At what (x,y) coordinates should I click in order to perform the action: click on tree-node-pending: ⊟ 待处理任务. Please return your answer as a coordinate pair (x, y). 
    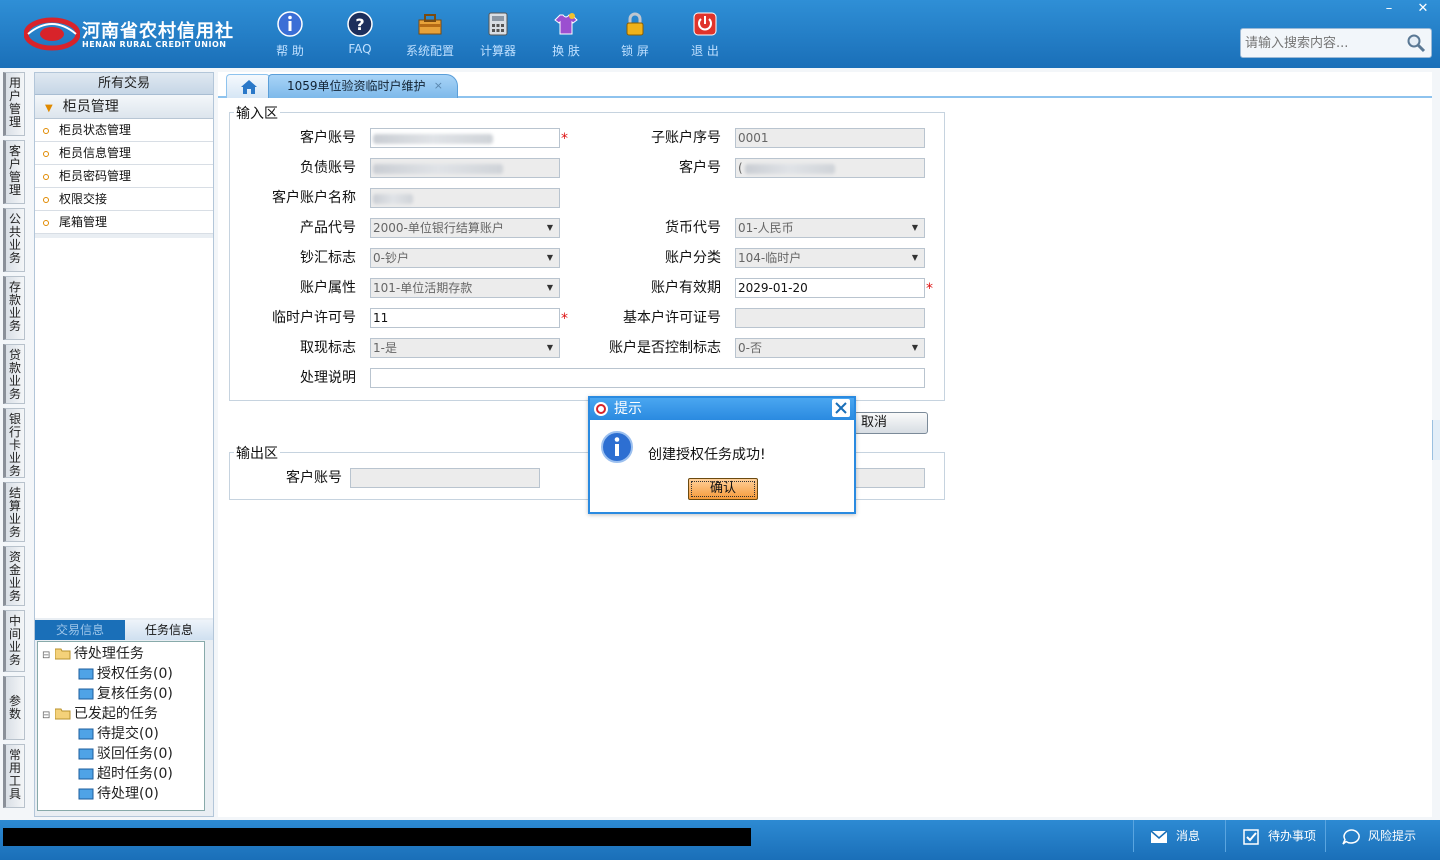
    Looking at the image, I should click on (93, 654).